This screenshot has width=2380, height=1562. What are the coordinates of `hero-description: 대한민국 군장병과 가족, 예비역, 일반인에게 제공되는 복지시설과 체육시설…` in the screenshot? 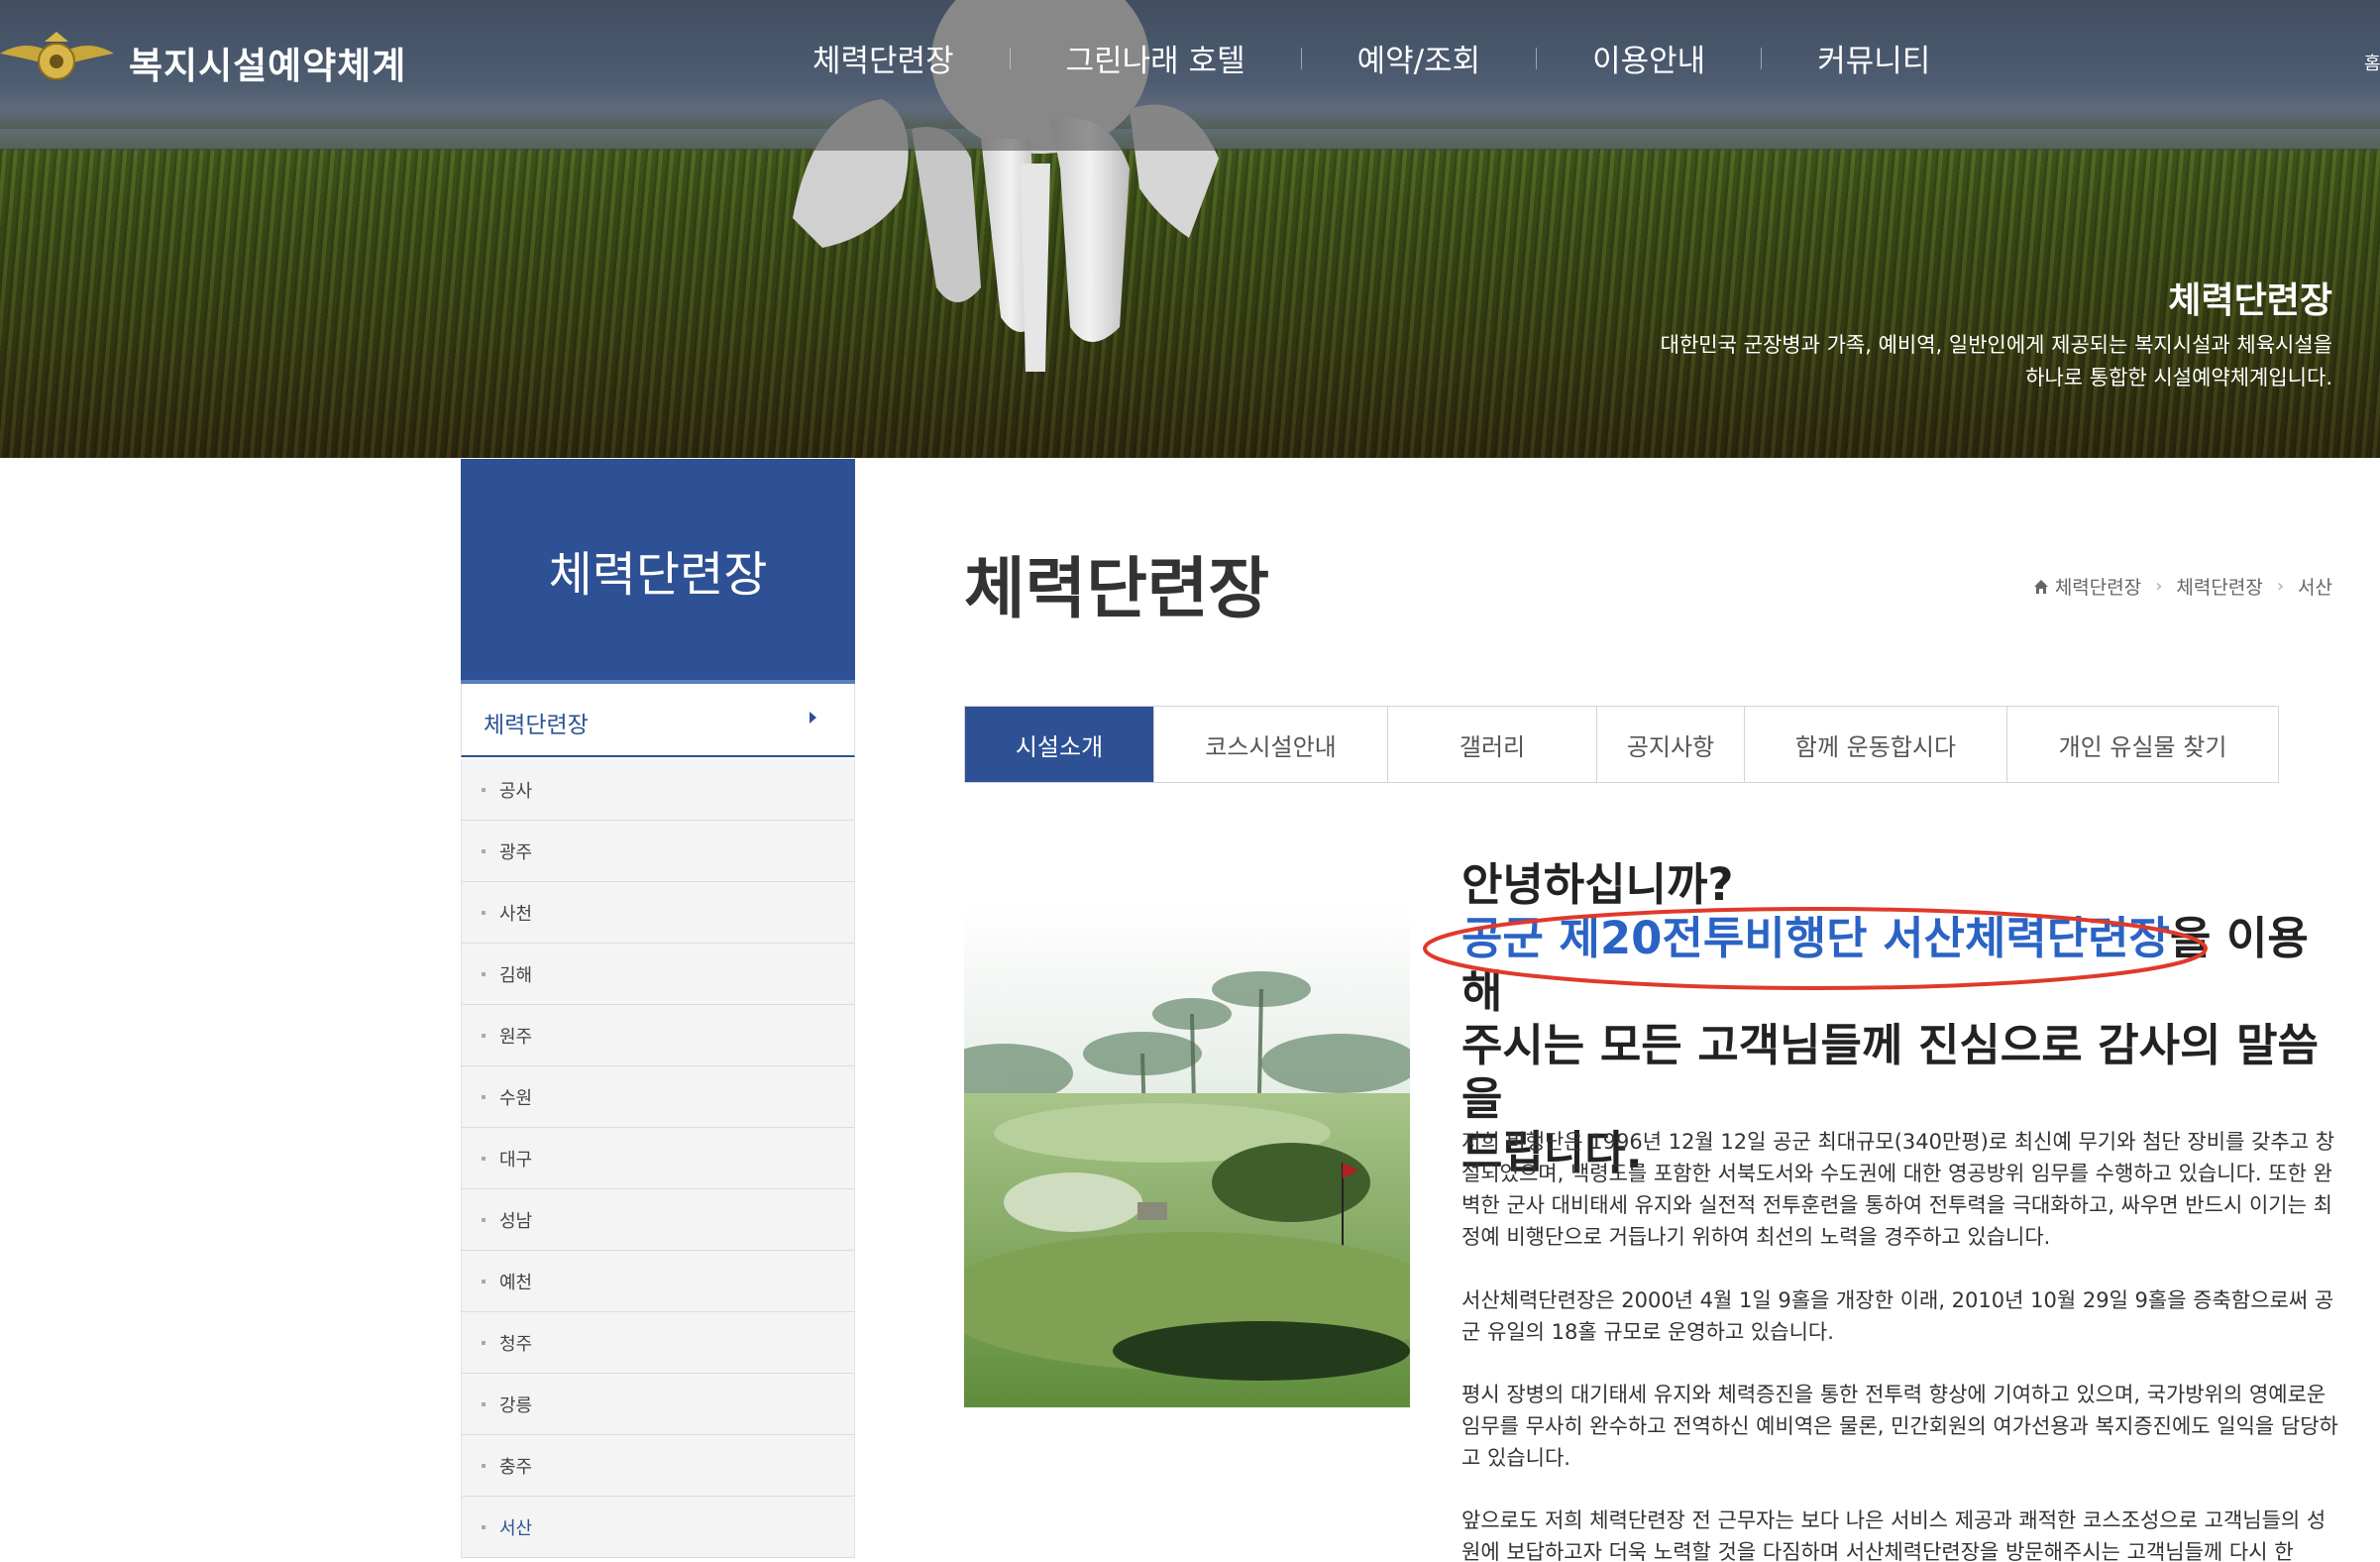 It's located at (1996, 362).